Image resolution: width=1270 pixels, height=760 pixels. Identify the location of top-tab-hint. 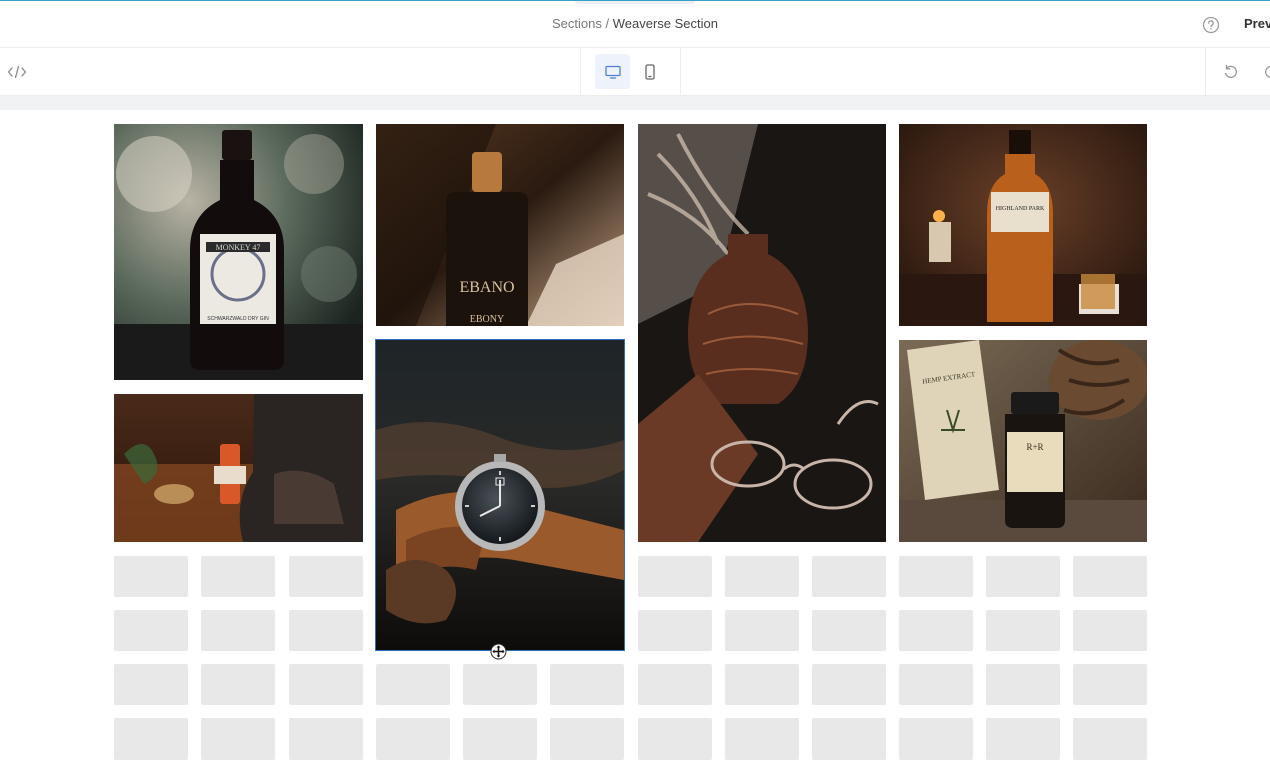
(635, 2).